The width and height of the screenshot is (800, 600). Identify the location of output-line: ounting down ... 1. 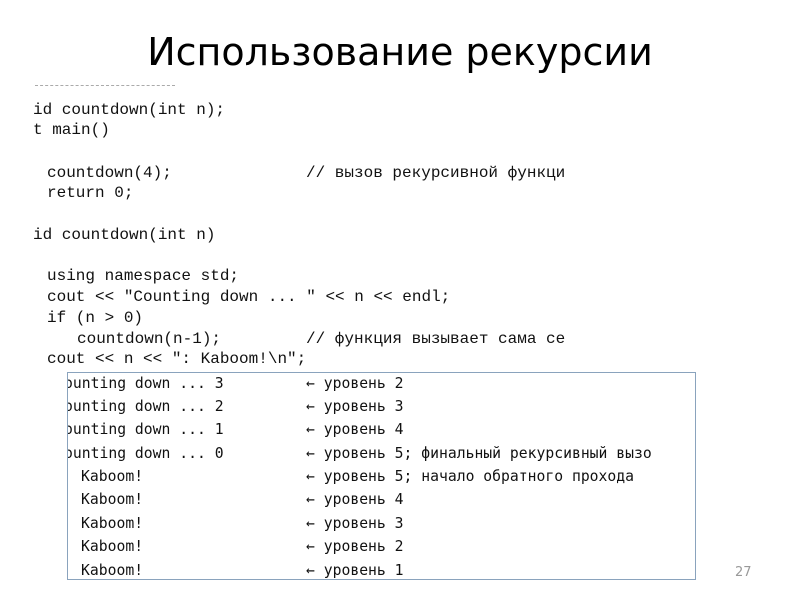
(145, 429).